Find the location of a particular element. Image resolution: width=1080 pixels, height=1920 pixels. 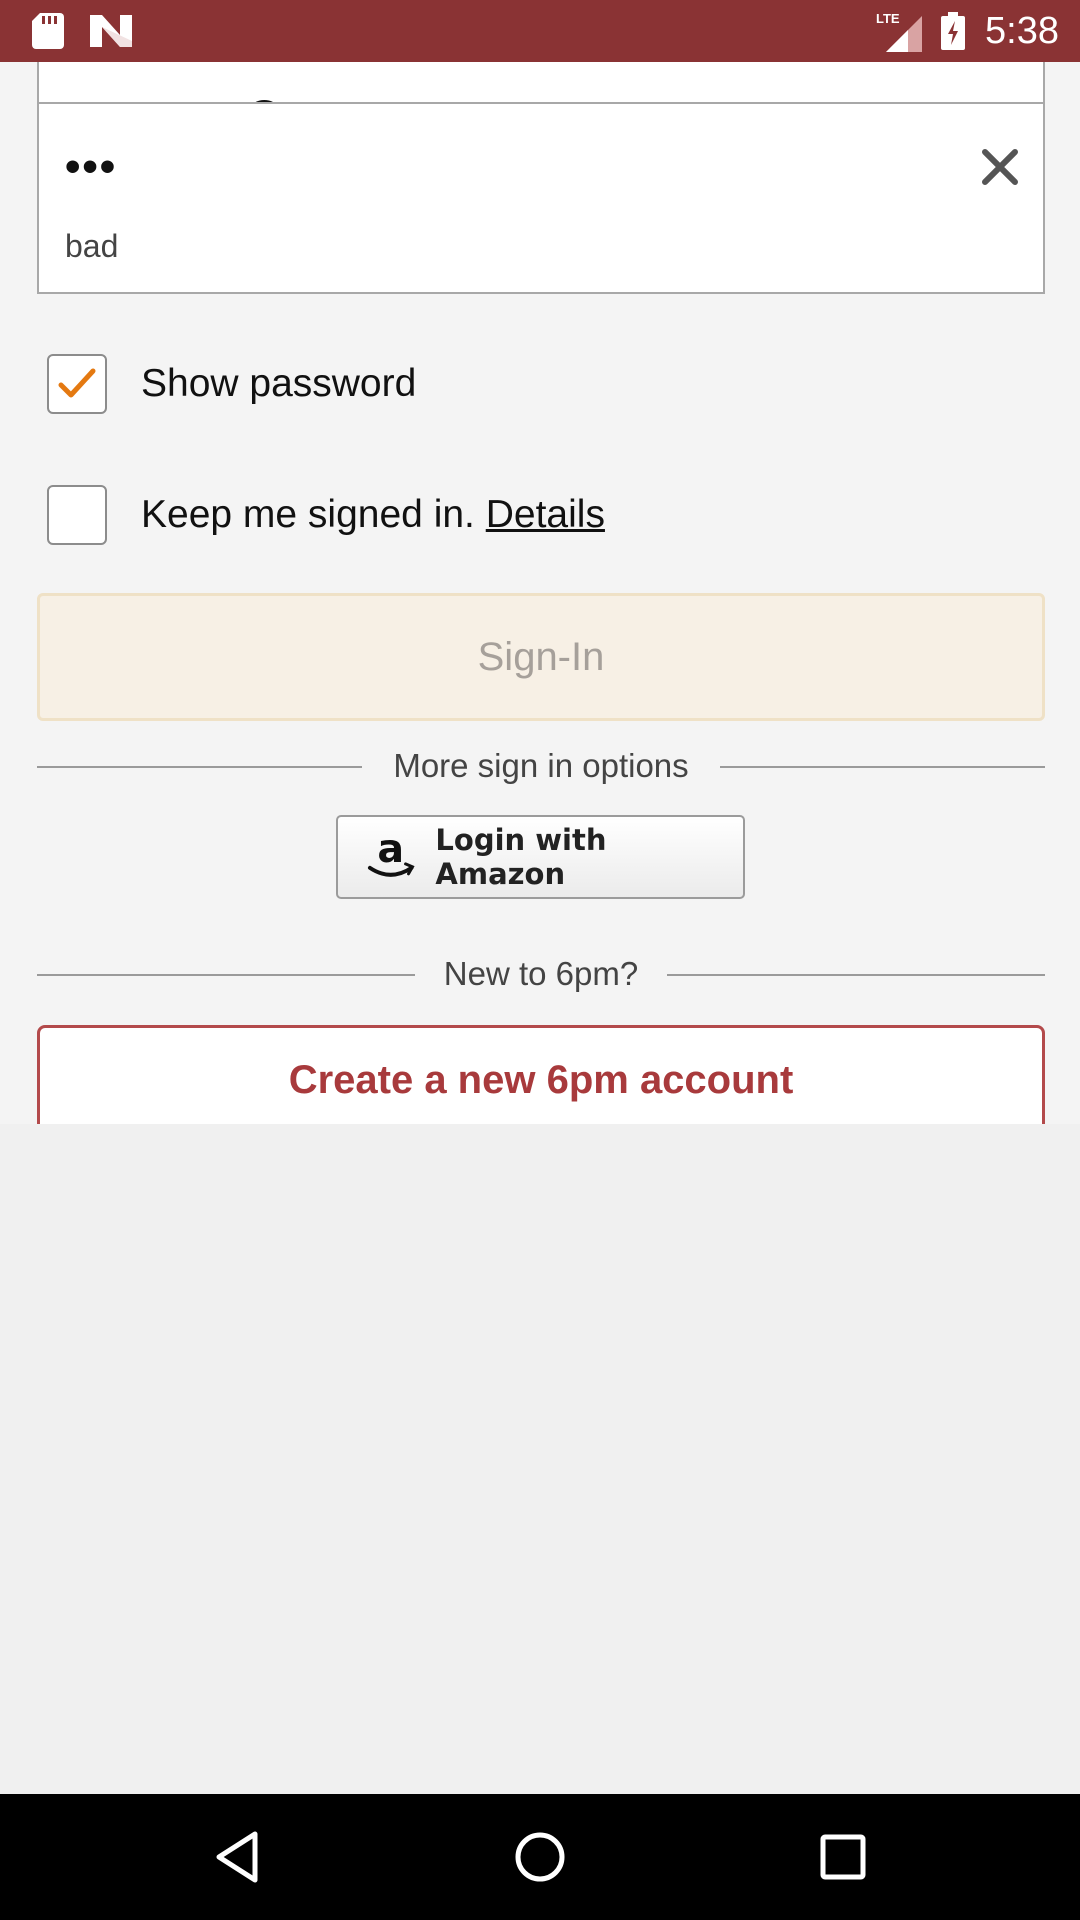

home-icon is located at coordinates (540, 1857).